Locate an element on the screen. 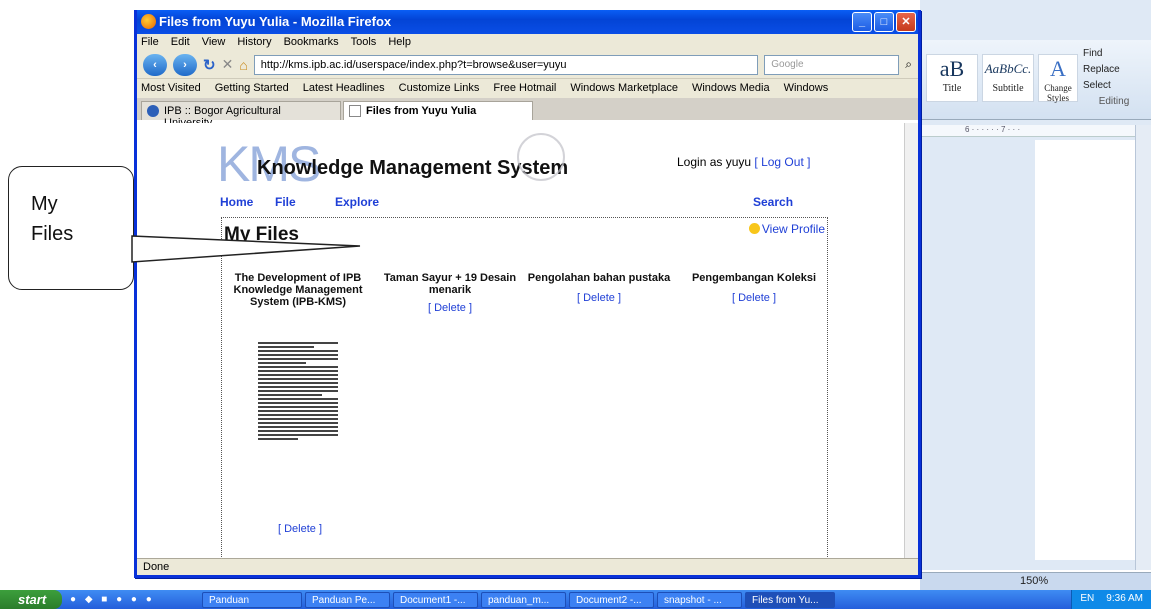 This screenshot has height=609, width=1151. word-document is located at coordinates (1085, 350).